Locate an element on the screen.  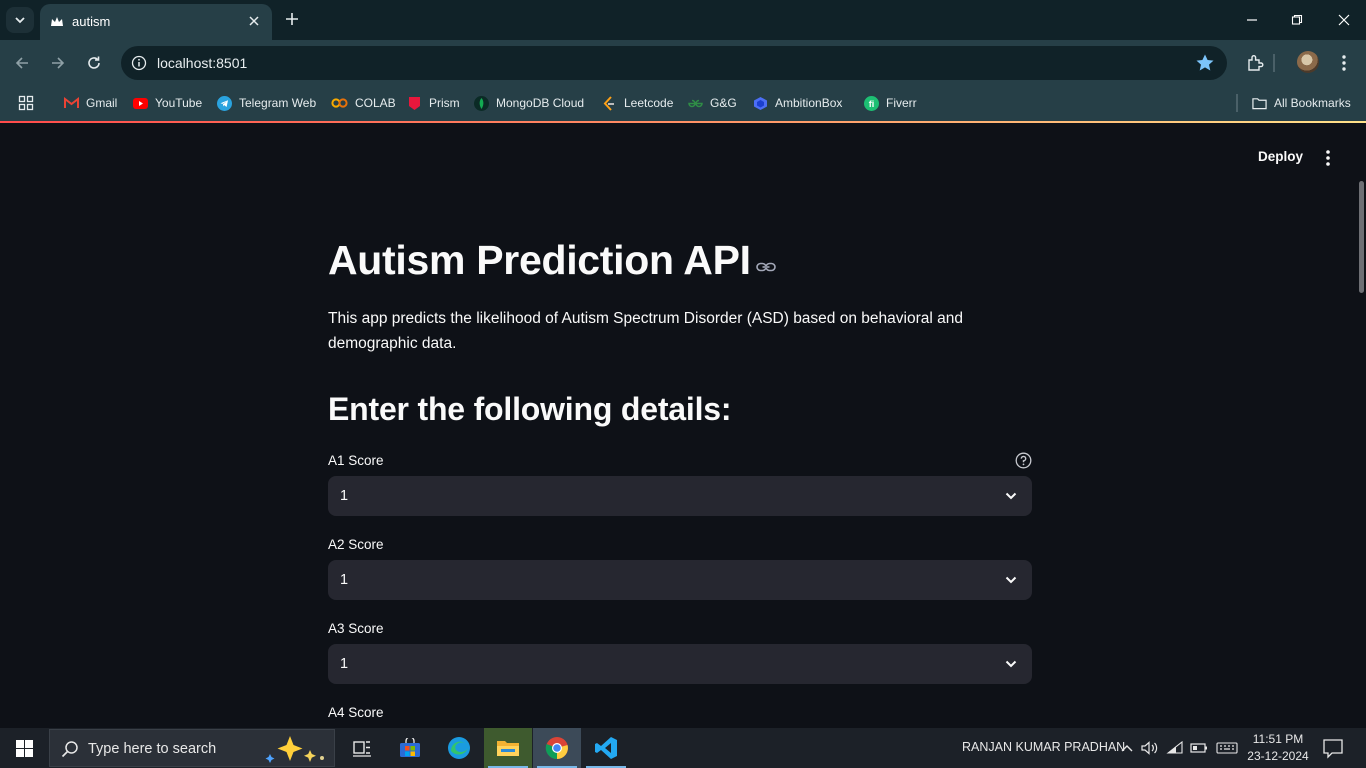
bookmark-telegram: Telegram Web is located at coordinates (266, 103).